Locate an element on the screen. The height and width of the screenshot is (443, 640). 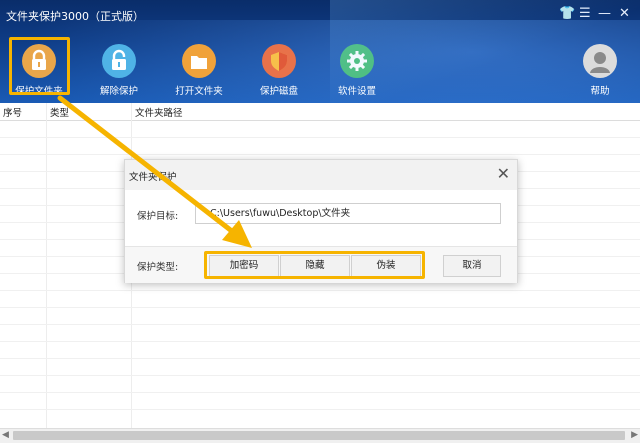
close-button: ✕ is located at coordinates (624, 14).